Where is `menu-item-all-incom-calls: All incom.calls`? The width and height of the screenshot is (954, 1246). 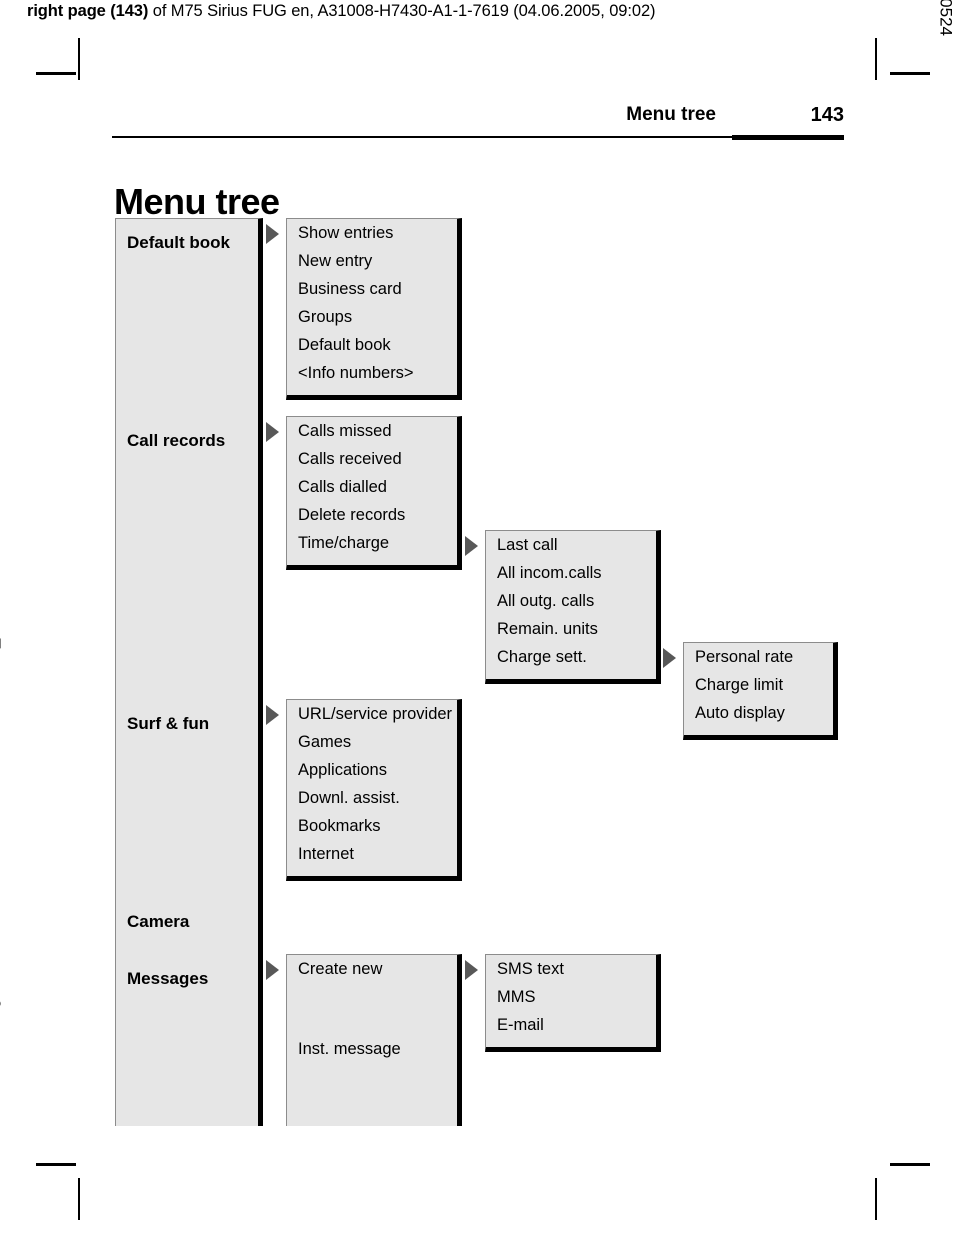 menu-item-all-incom-calls: All incom.calls is located at coordinates (549, 573).